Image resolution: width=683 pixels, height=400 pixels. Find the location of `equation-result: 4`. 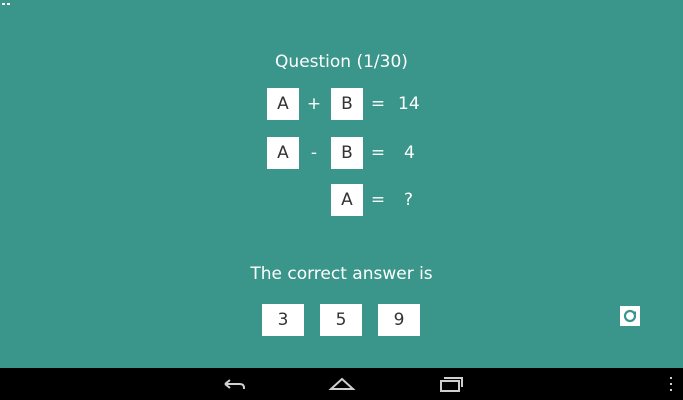

equation-result: 4 is located at coordinates (409, 153).